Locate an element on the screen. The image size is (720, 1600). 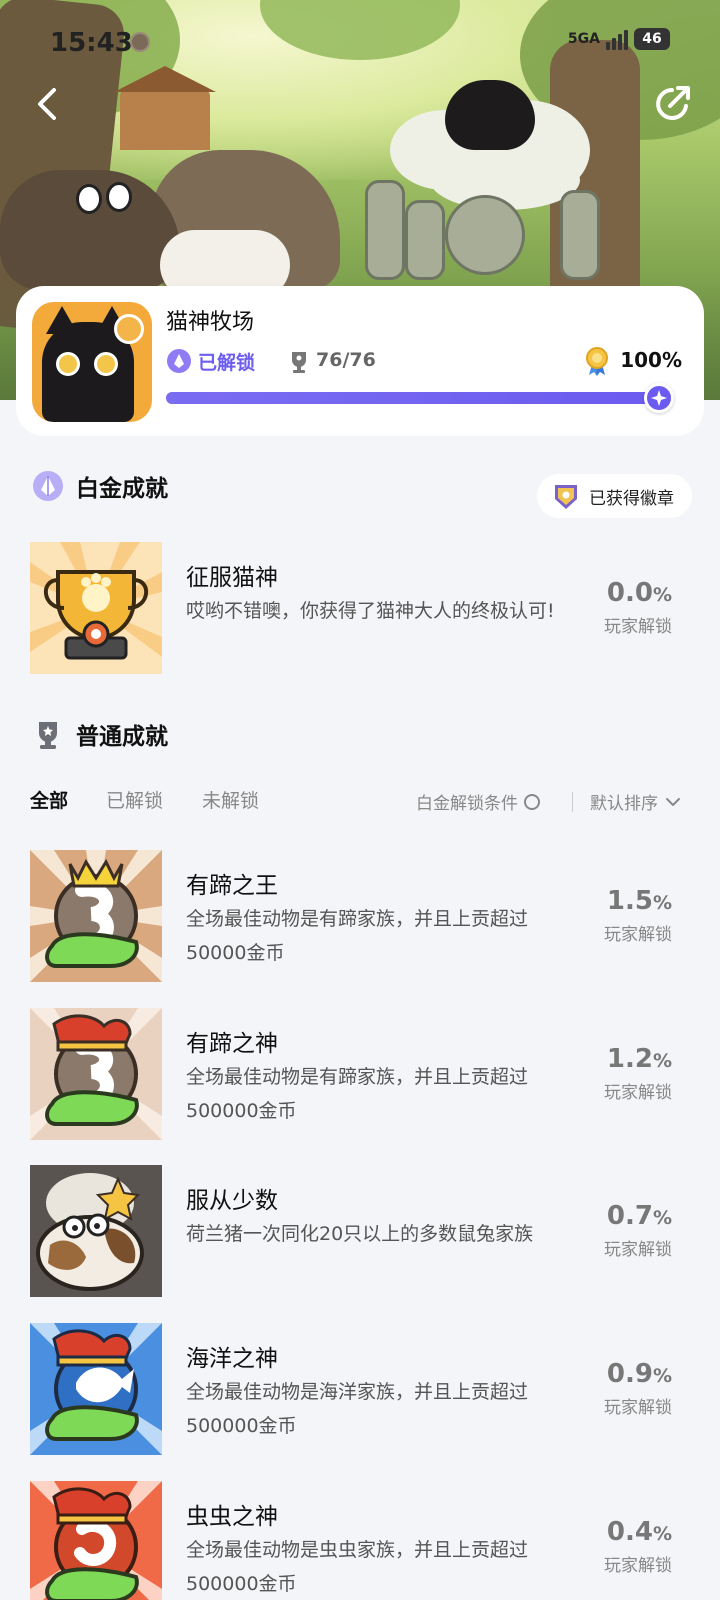
radio-circle-icon is located at coordinates (532, 801).